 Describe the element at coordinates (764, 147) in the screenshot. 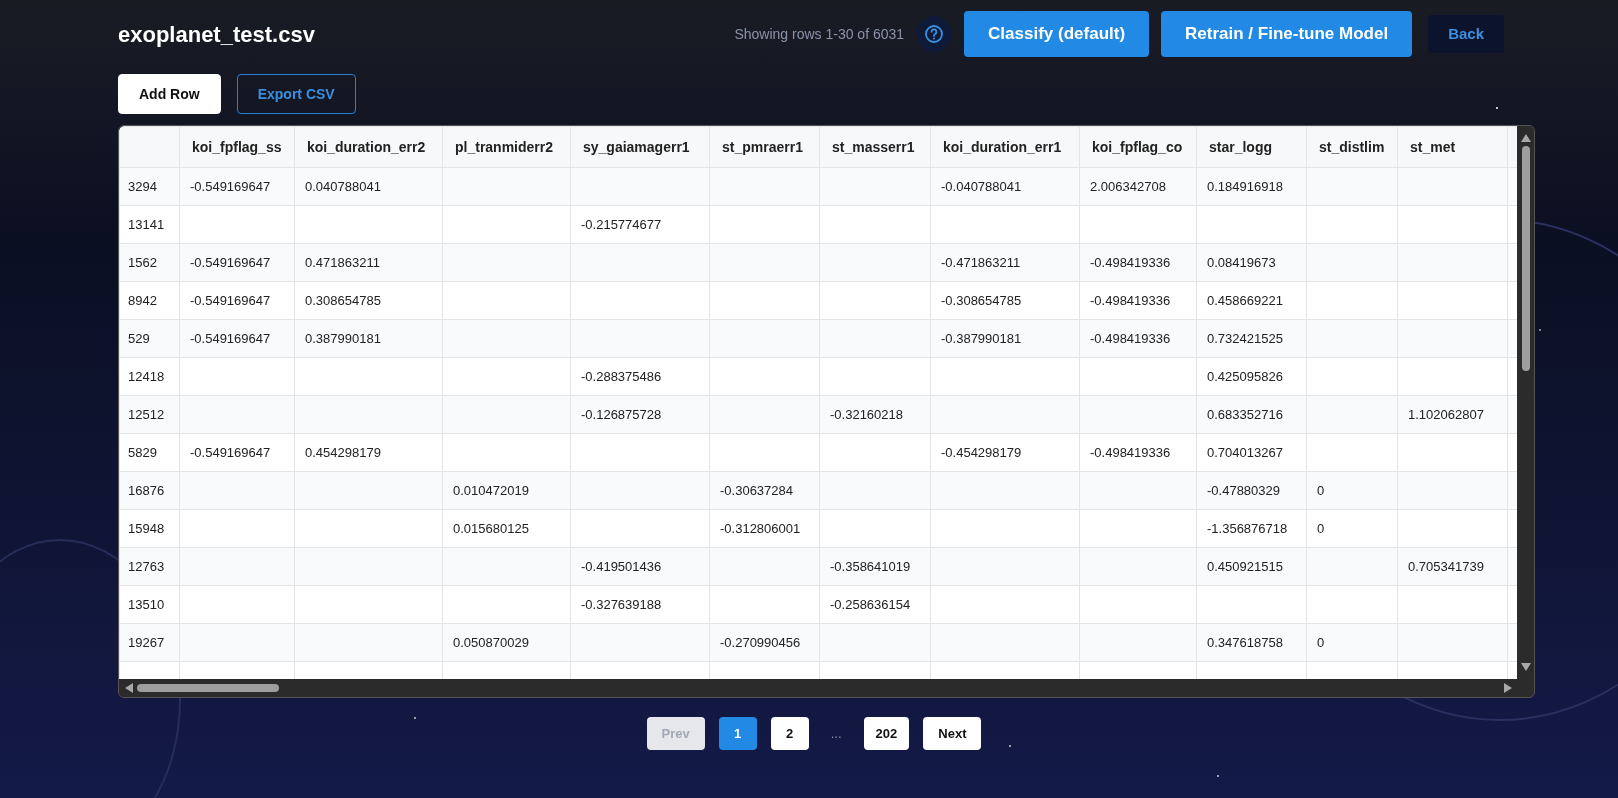

I see `column-header: st_pmraerr1` at that location.